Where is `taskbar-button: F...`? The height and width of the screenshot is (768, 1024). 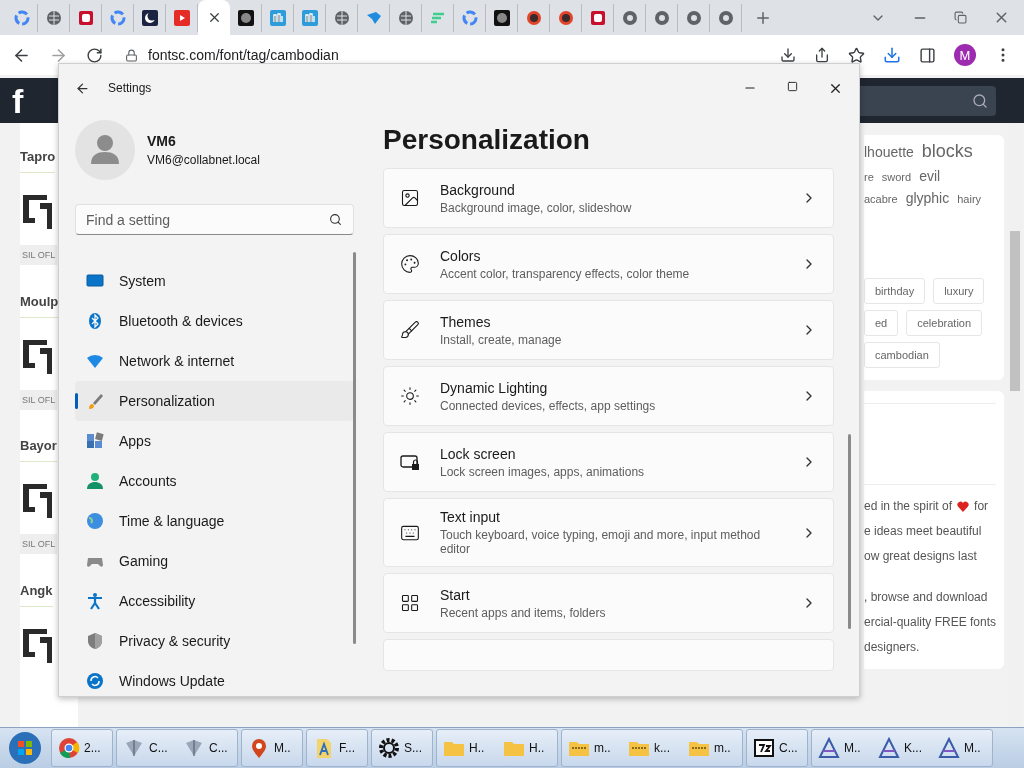
taskbar-button: F... is located at coordinates (337, 748).